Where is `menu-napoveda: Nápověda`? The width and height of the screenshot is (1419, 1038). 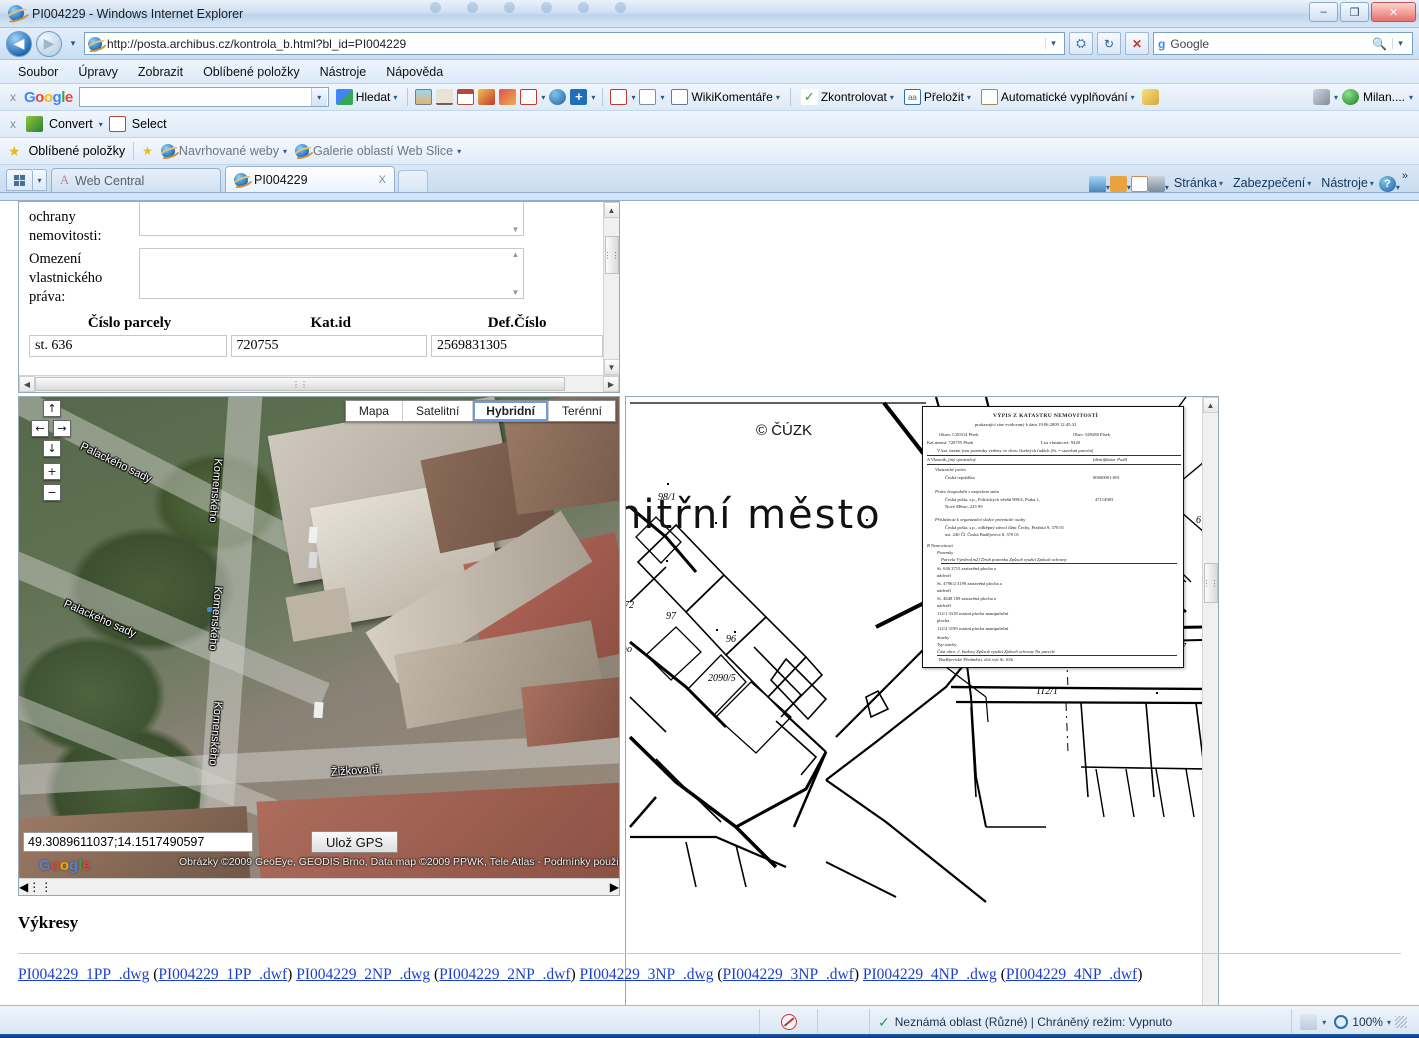
menu-napoveda: Nápověda is located at coordinates (414, 72).